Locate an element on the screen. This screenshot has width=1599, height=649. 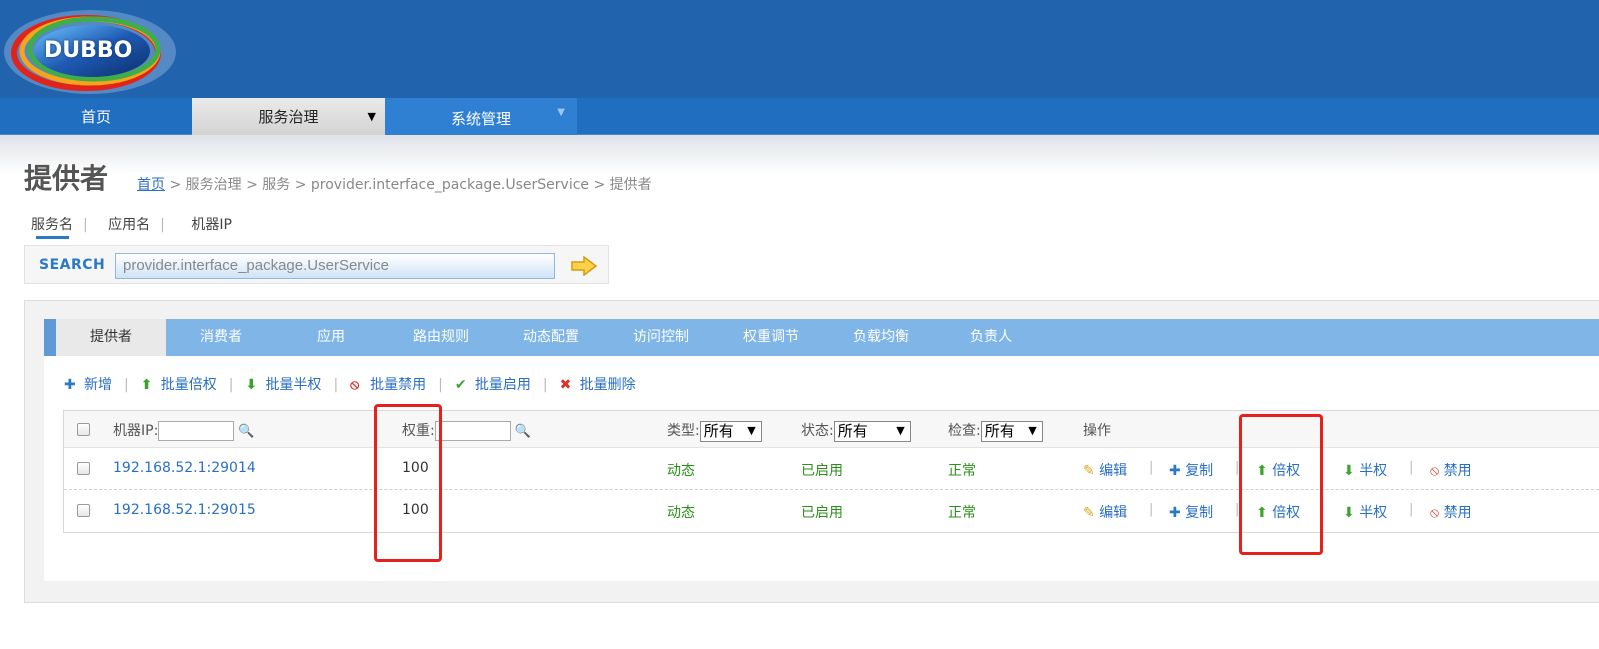
nav-service-governance-label: 服务治理 is located at coordinates (288, 117).